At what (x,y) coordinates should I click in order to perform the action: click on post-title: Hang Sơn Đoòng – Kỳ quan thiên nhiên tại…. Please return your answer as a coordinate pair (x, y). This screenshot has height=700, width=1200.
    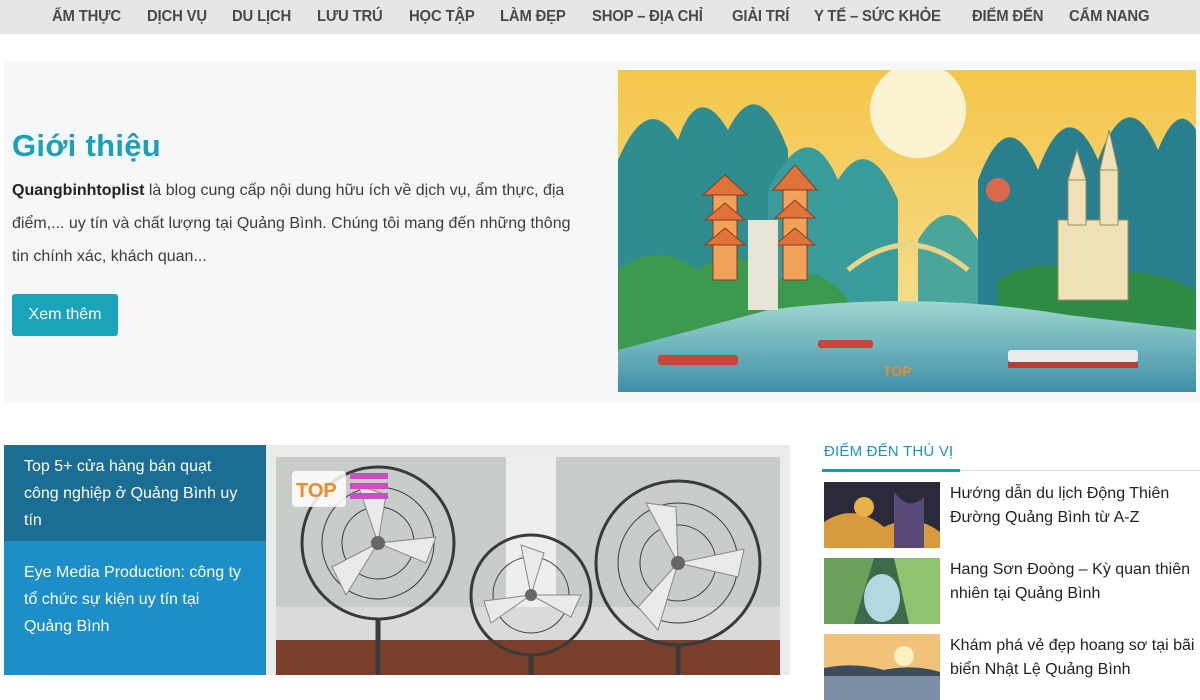
    Looking at the image, I should click on (1075, 582).